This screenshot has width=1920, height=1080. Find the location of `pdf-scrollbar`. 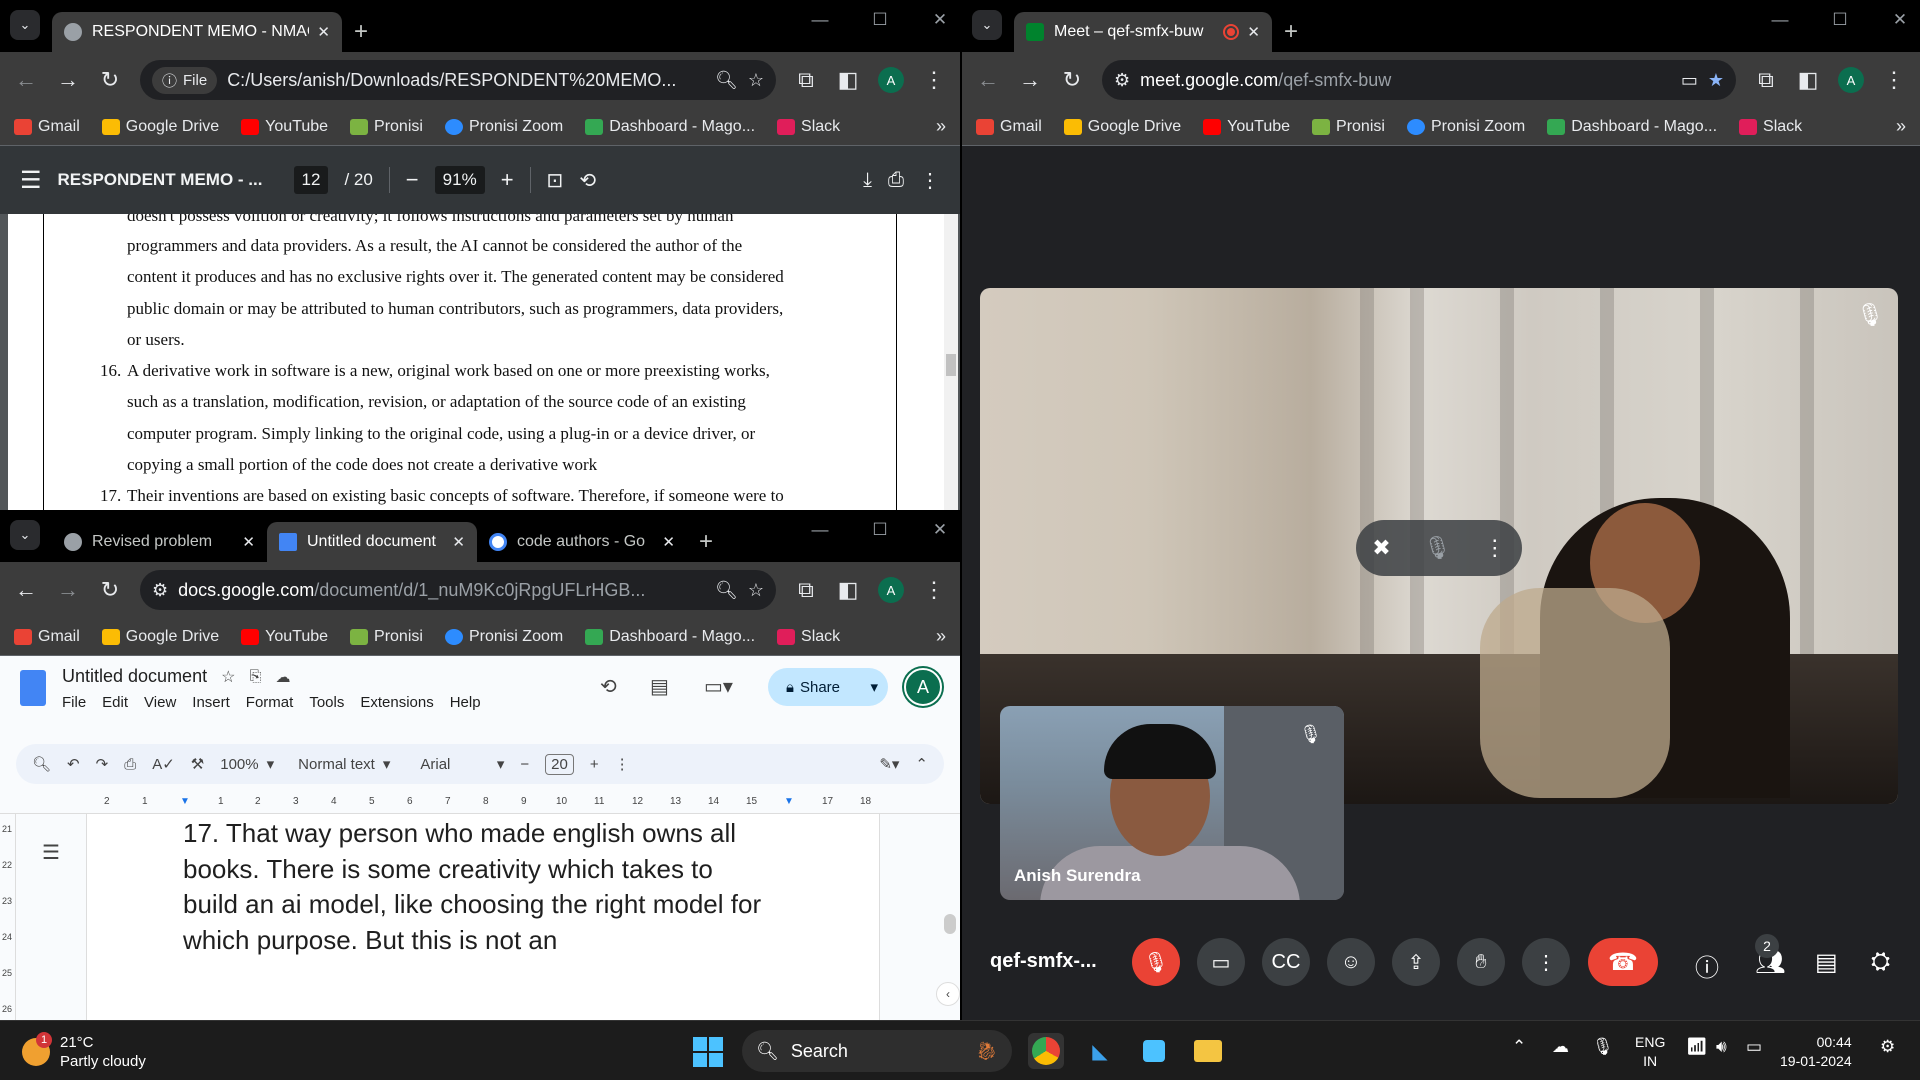

pdf-scrollbar is located at coordinates (951, 362).